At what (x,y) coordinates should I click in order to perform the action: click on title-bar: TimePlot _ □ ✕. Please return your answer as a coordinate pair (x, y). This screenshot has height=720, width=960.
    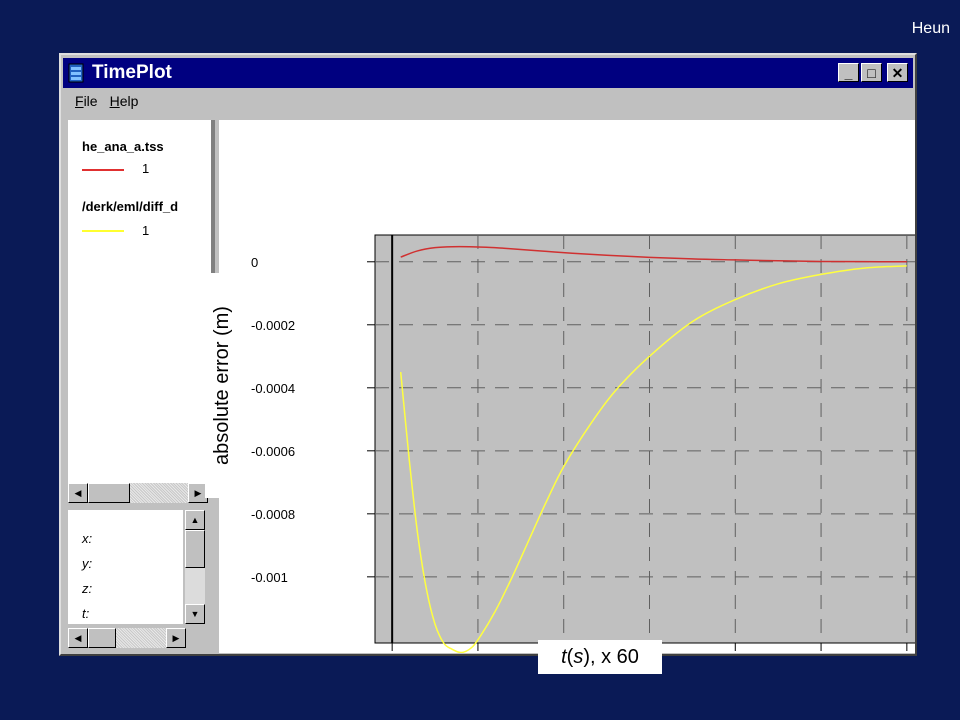
    Looking at the image, I should click on (488, 73).